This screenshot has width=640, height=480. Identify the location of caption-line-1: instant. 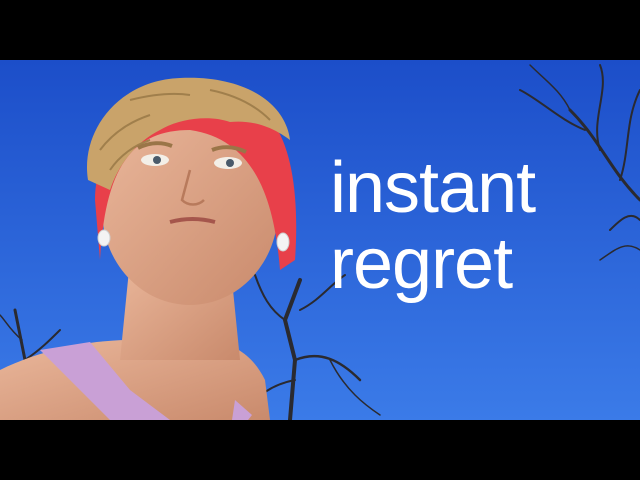
(433, 188).